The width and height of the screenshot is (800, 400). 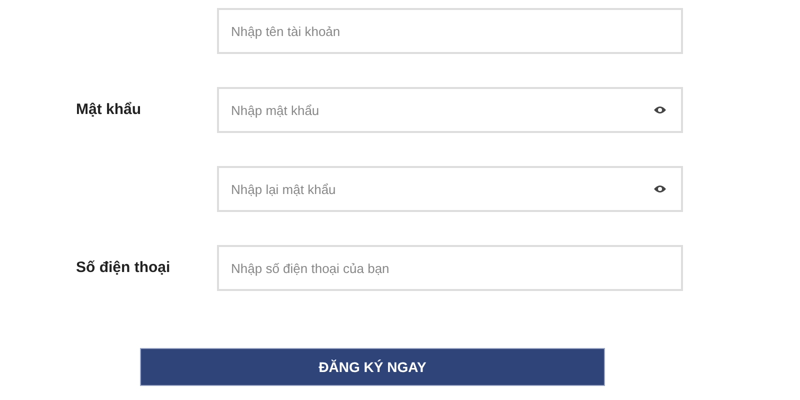 I want to click on register-button: ĐĂNG KÝ NGAY, so click(x=372, y=367).